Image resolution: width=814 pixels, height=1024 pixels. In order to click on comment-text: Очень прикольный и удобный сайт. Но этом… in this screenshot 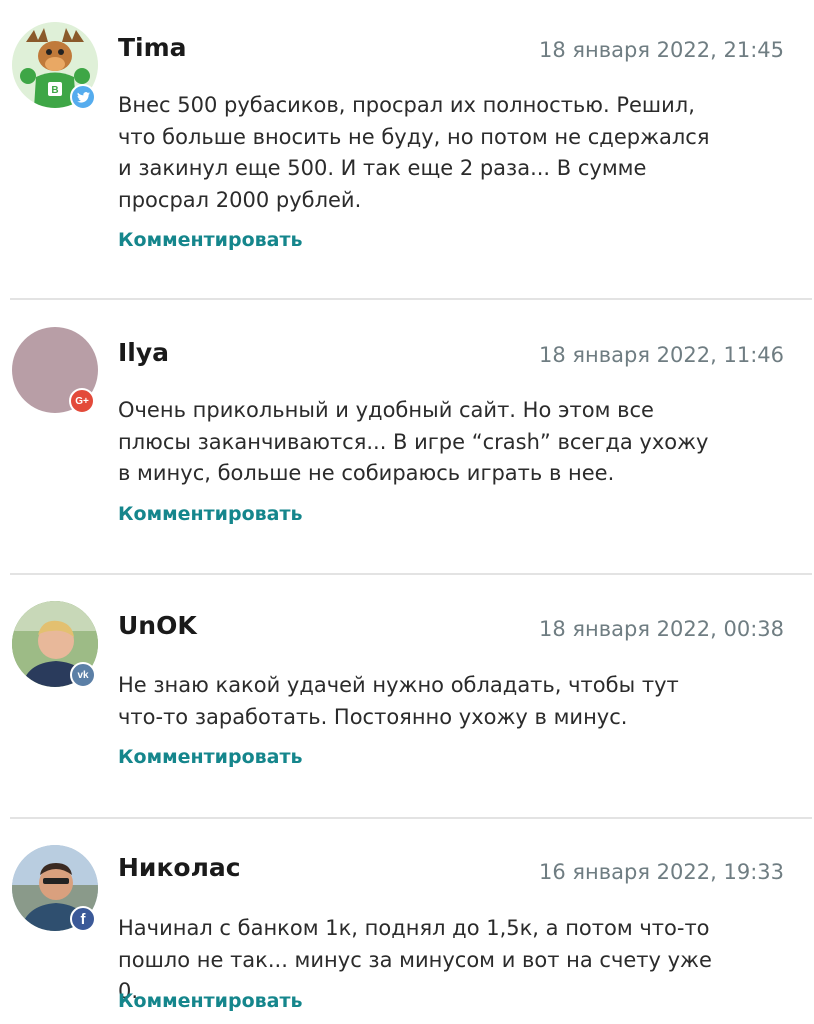, I will do `click(413, 441)`.